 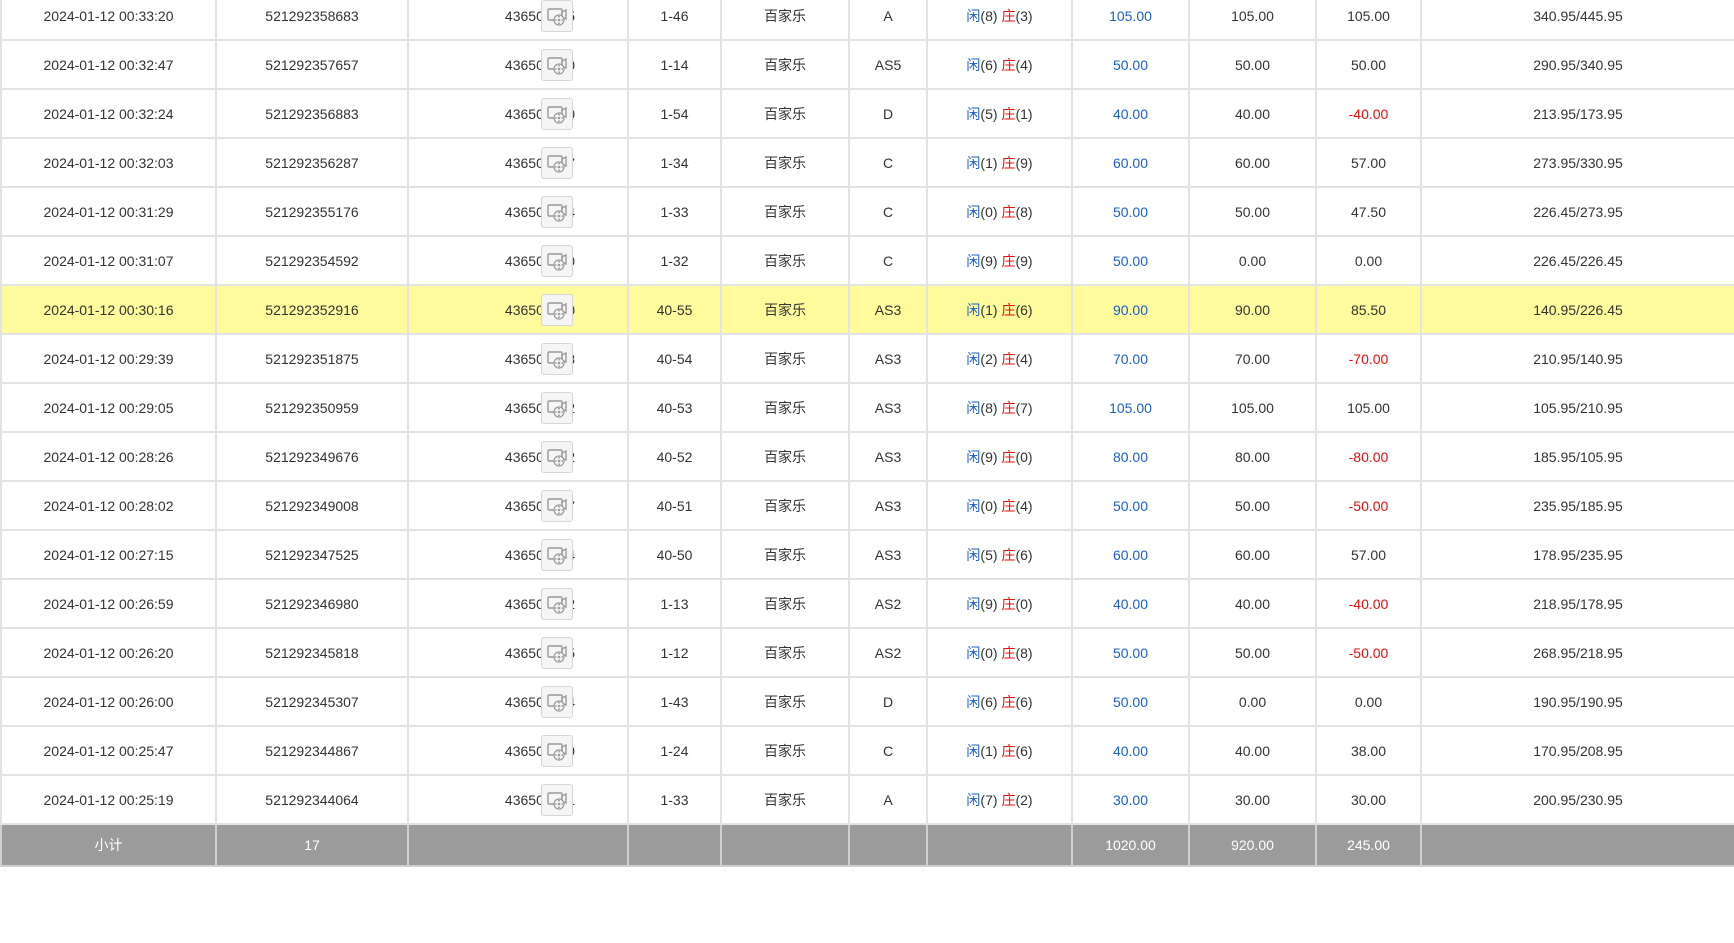 I want to click on result-cell: 闲(1) 庄(9), so click(x=999, y=162).